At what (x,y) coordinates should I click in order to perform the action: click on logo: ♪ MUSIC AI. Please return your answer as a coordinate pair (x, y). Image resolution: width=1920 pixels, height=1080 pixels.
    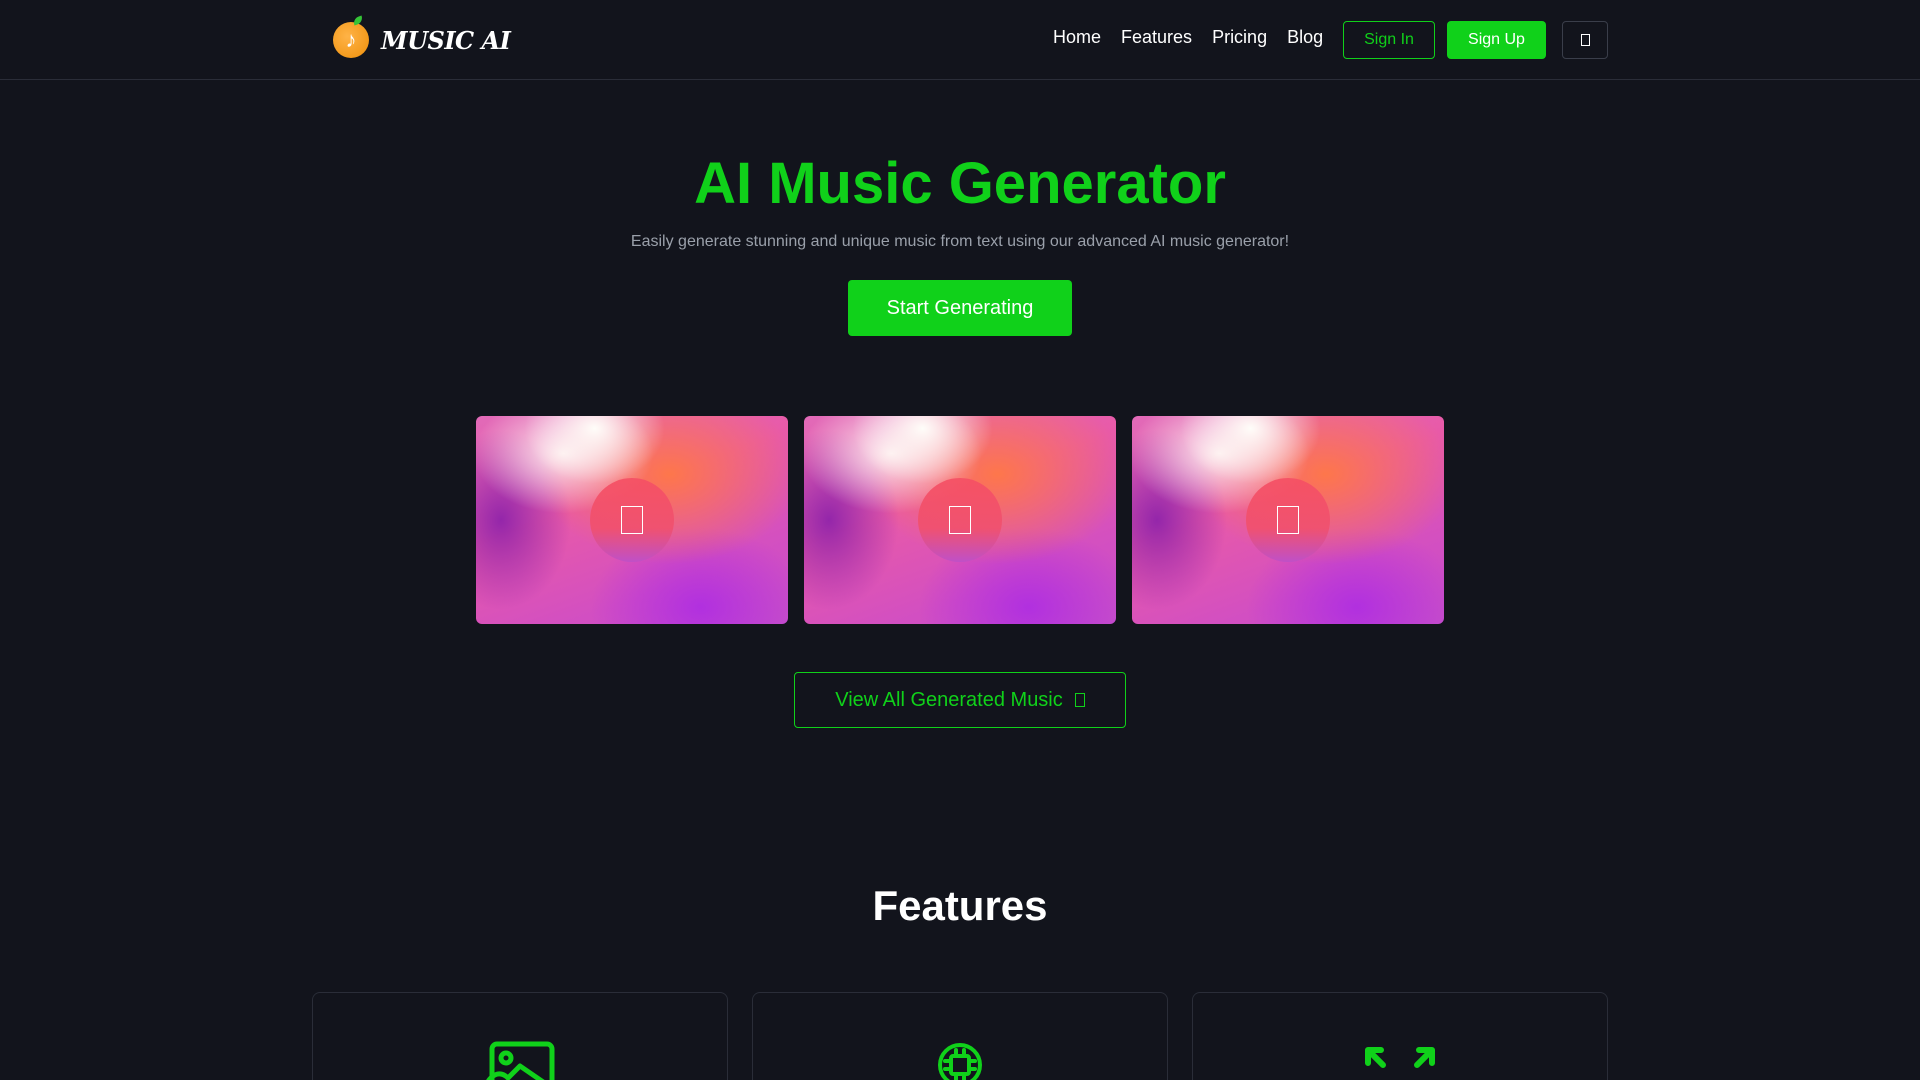
    Looking at the image, I should click on (422, 37).